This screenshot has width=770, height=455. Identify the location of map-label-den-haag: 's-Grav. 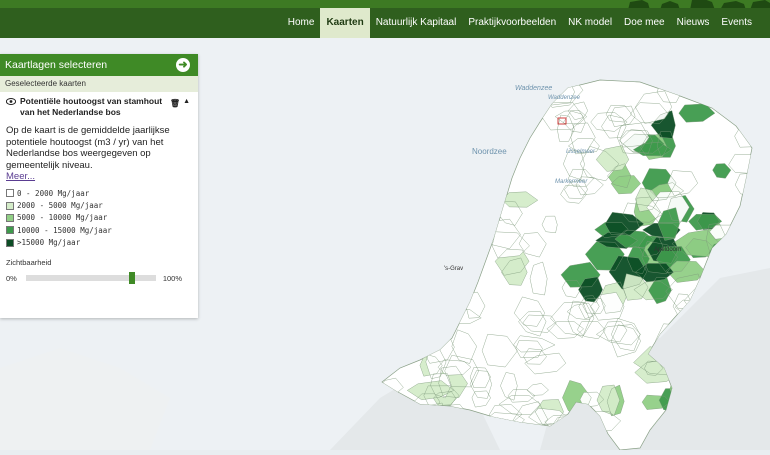
(453, 269).